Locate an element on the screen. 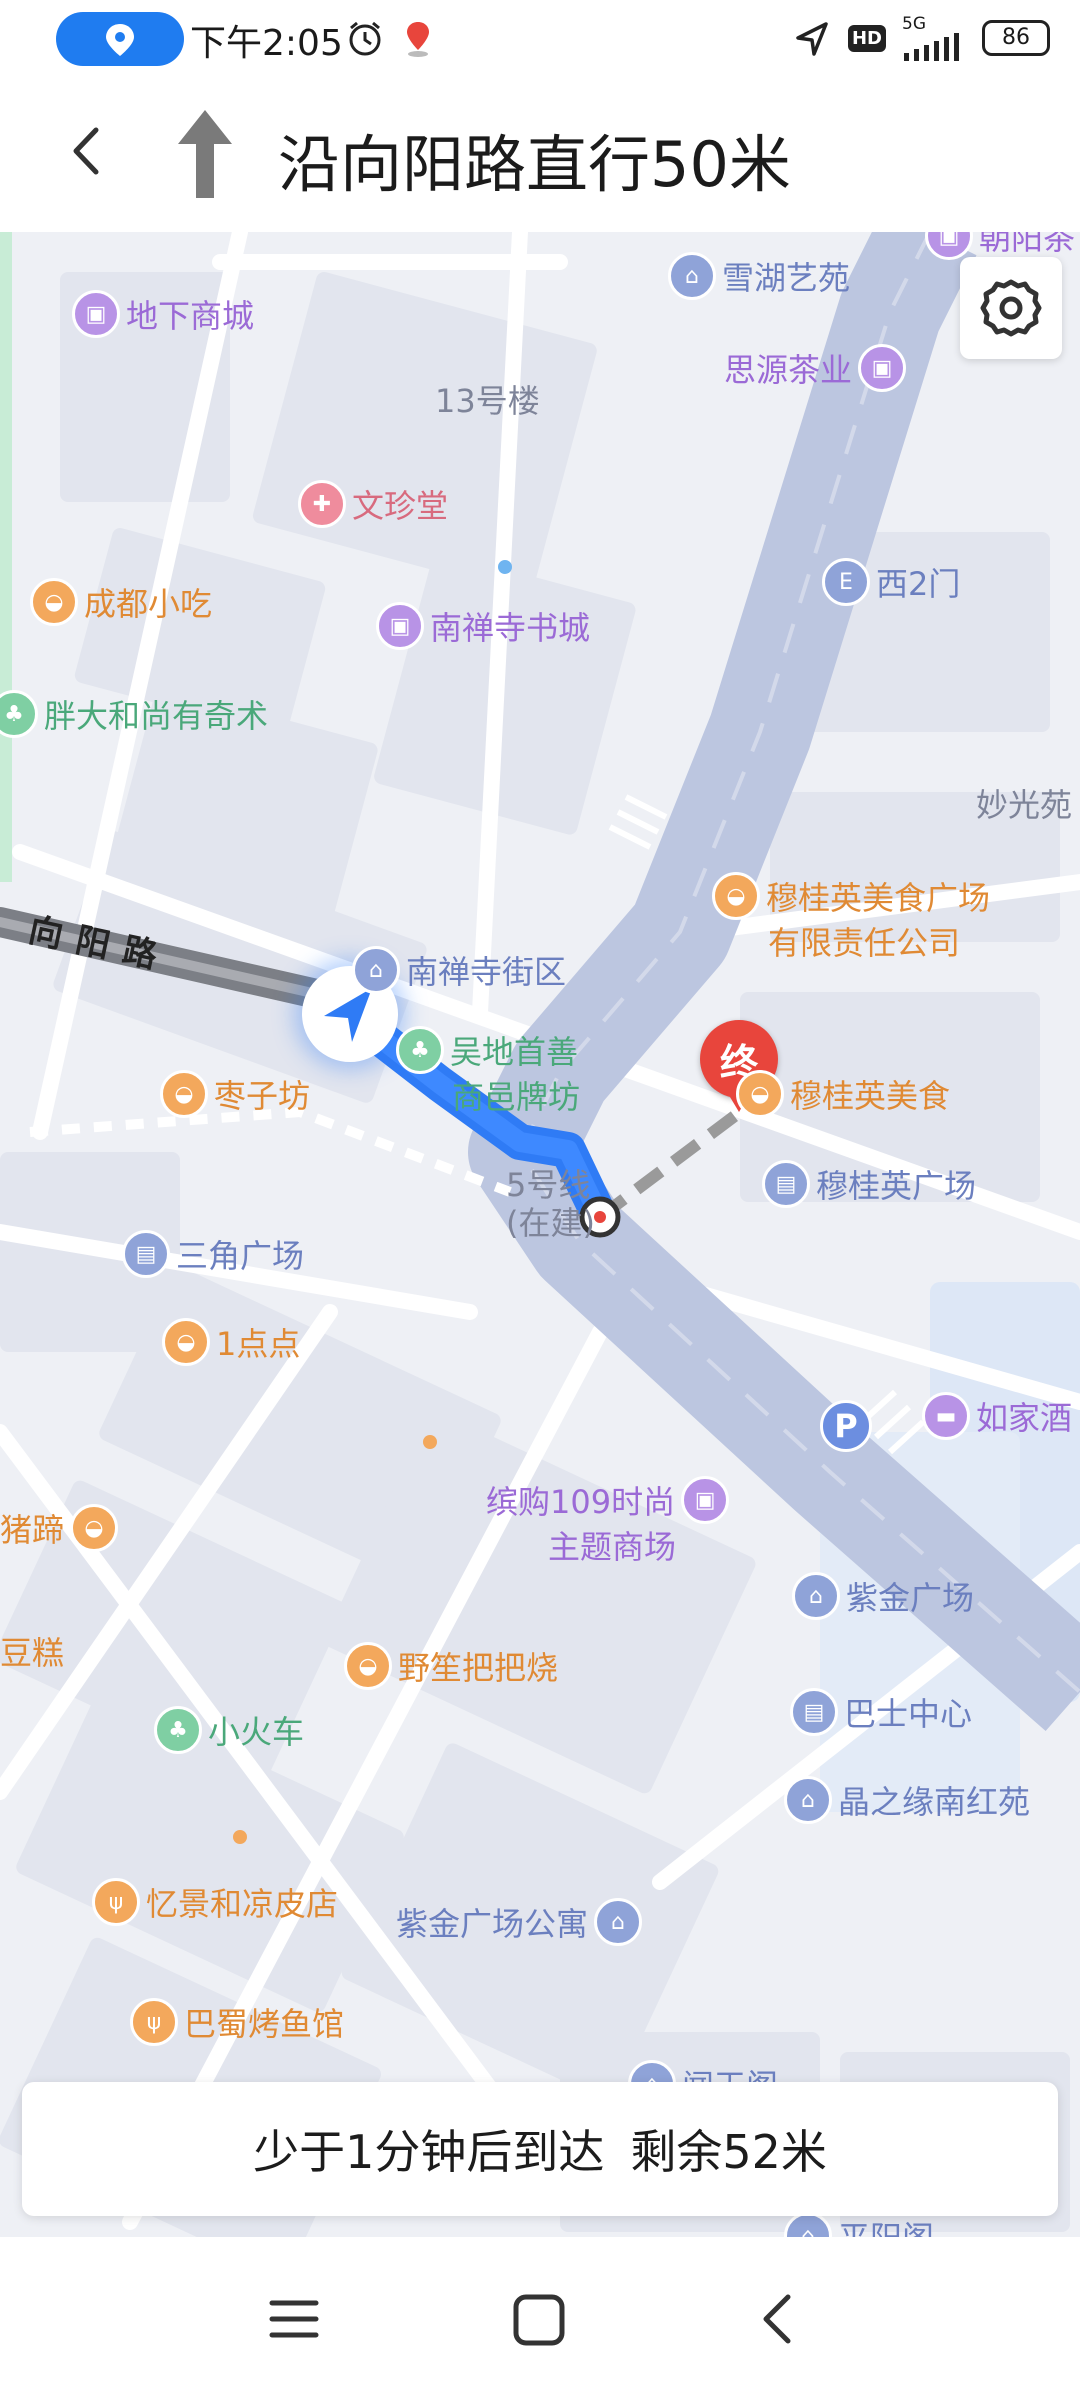  hotel-icon: ▬ is located at coordinates (946, 1416).